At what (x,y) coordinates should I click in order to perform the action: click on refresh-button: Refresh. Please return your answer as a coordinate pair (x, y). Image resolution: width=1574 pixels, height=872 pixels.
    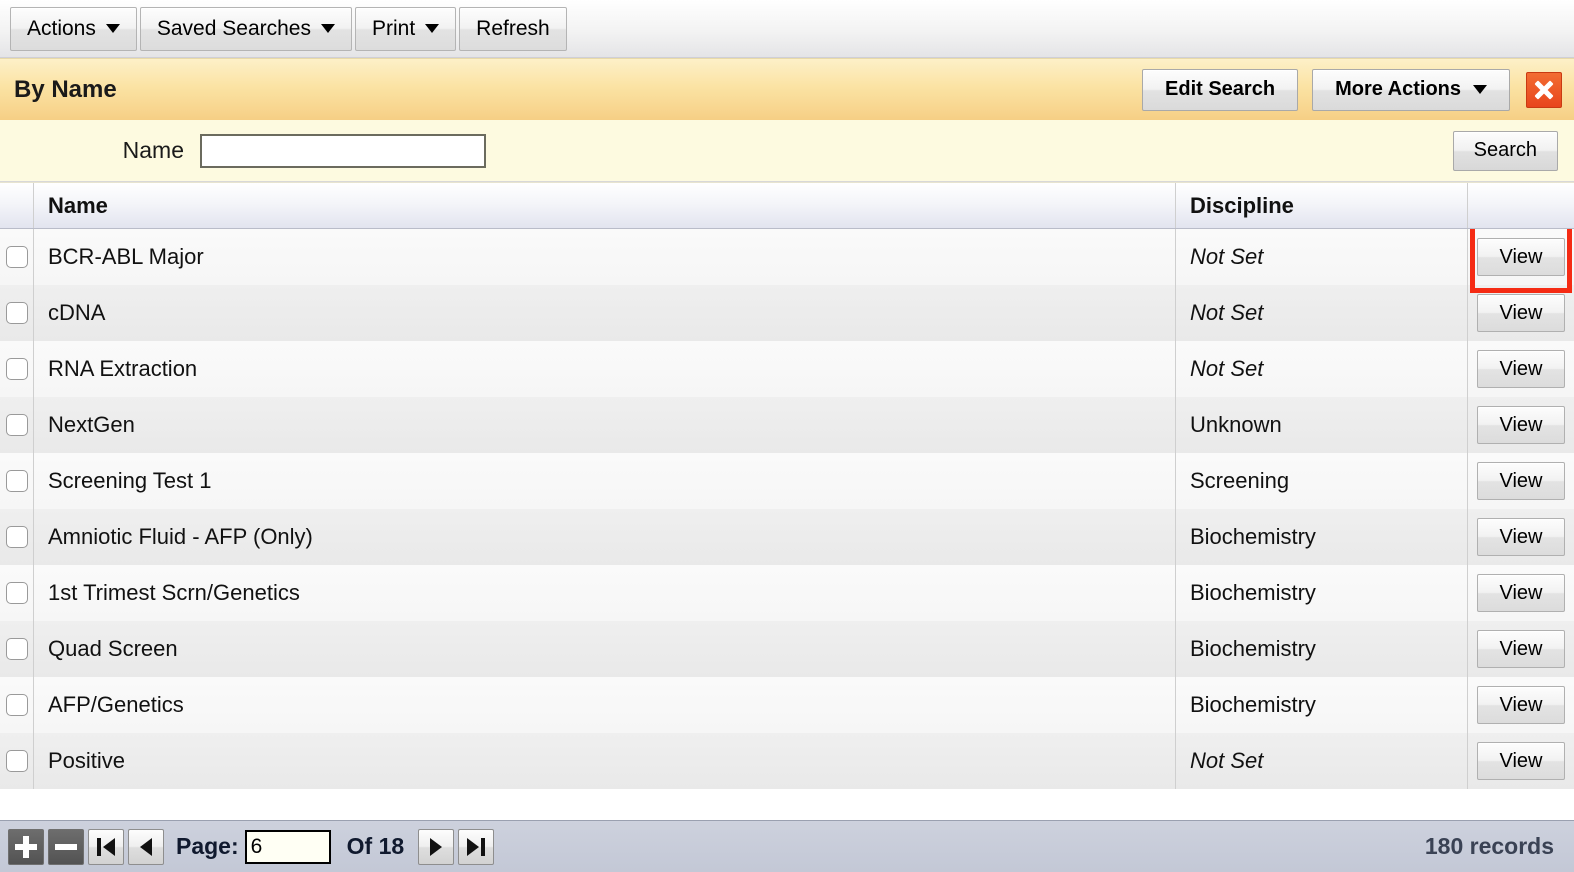
    Looking at the image, I should click on (513, 28).